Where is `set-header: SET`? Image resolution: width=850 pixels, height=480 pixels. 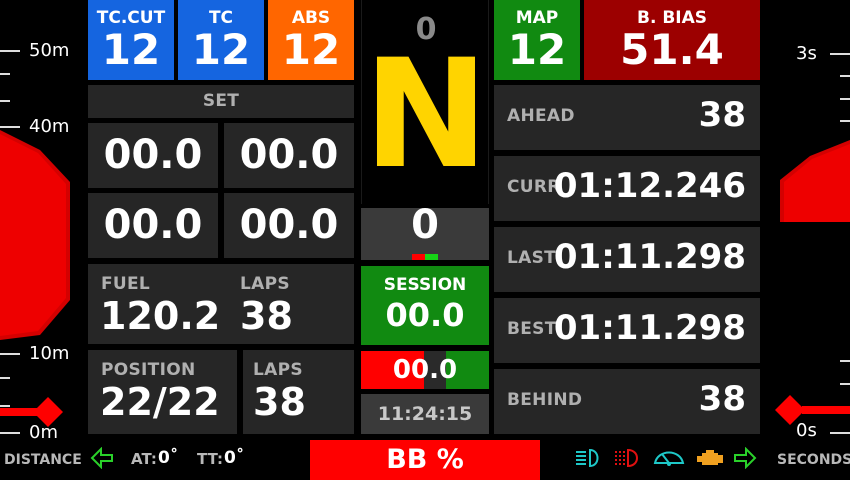
set-header: SET is located at coordinates (221, 101).